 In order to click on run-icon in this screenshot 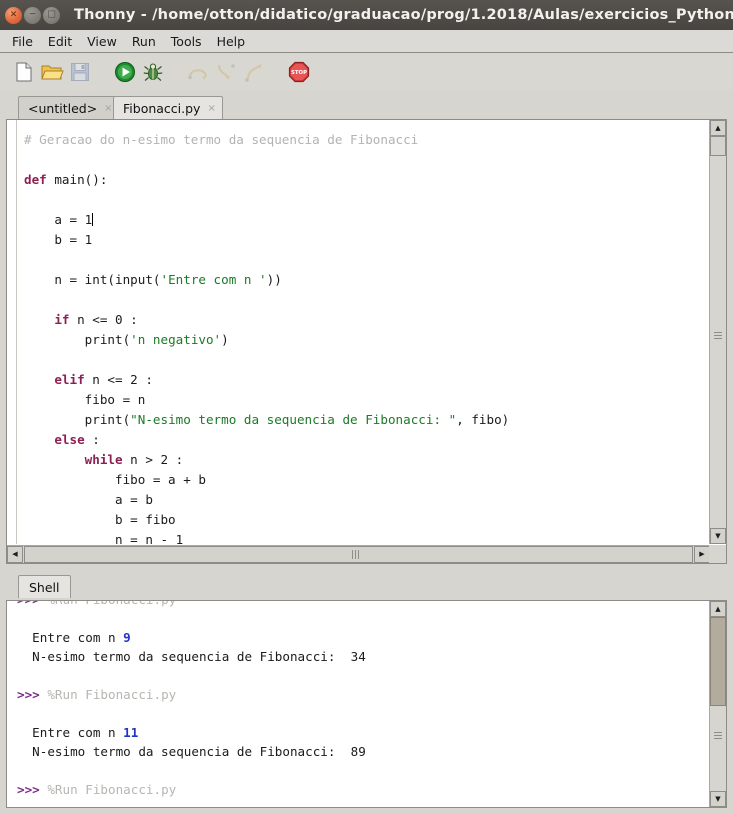, I will do `click(125, 72)`.